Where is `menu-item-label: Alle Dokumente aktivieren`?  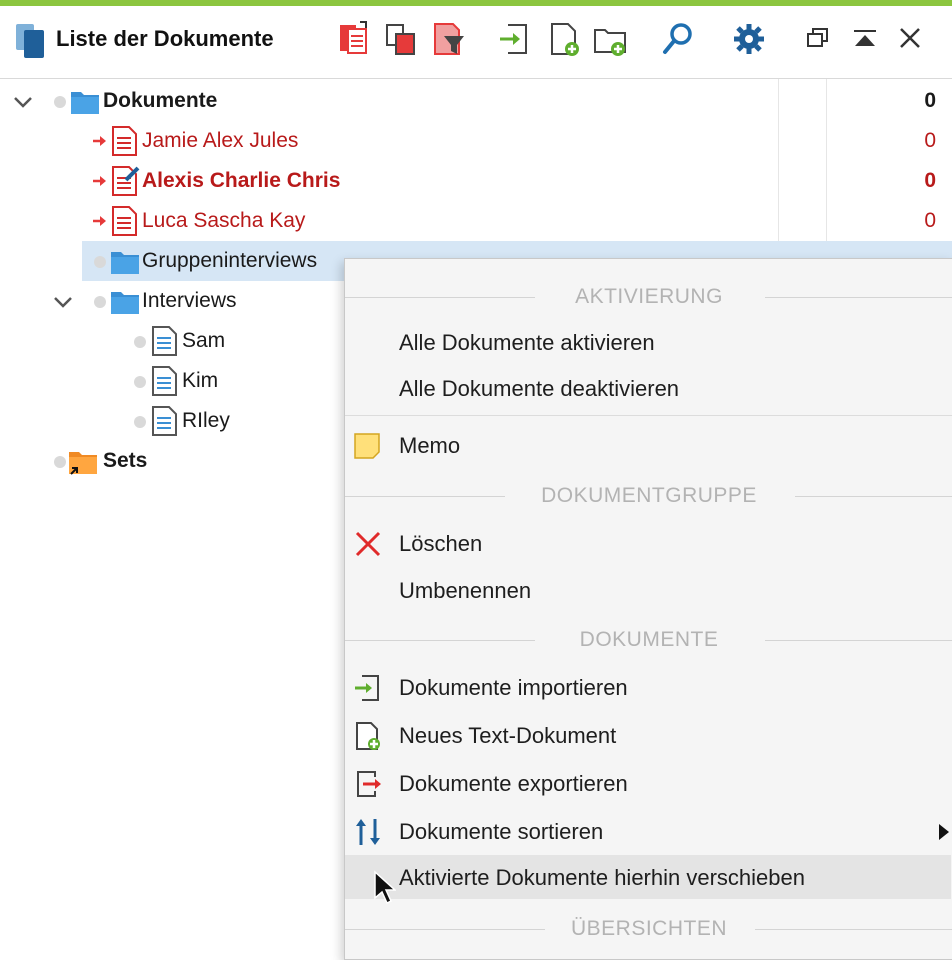 menu-item-label: Alle Dokumente aktivieren is located at coordinates (527, 342).